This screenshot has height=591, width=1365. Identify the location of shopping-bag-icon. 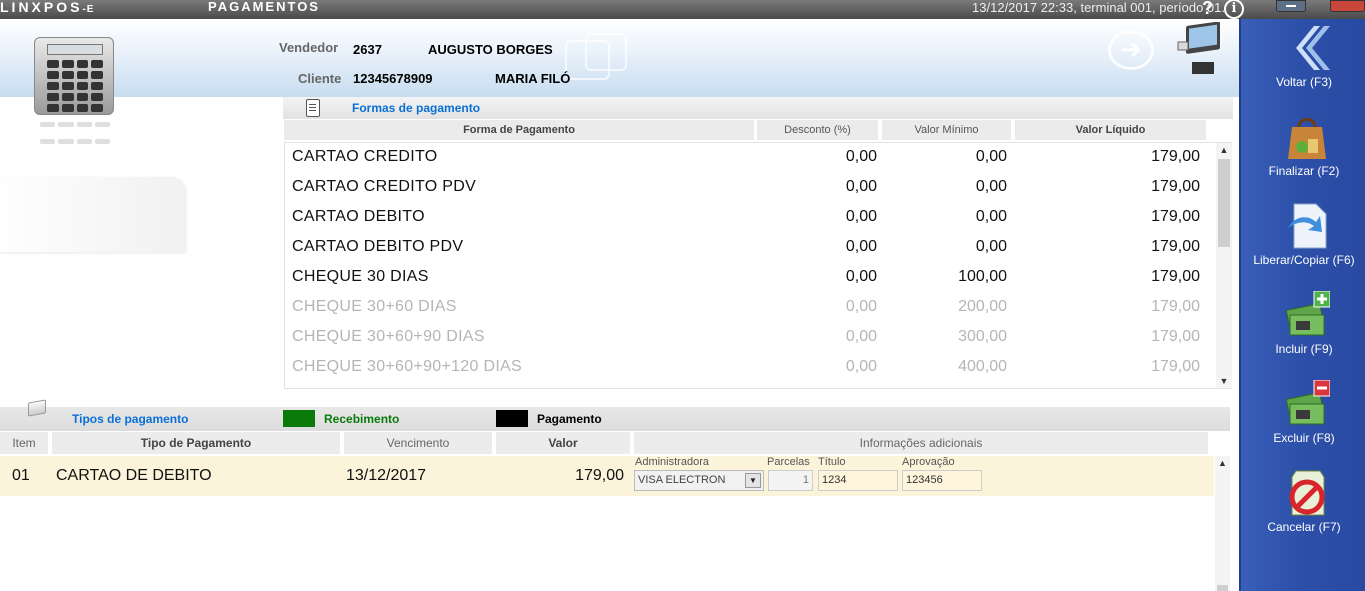
(1307, 138).